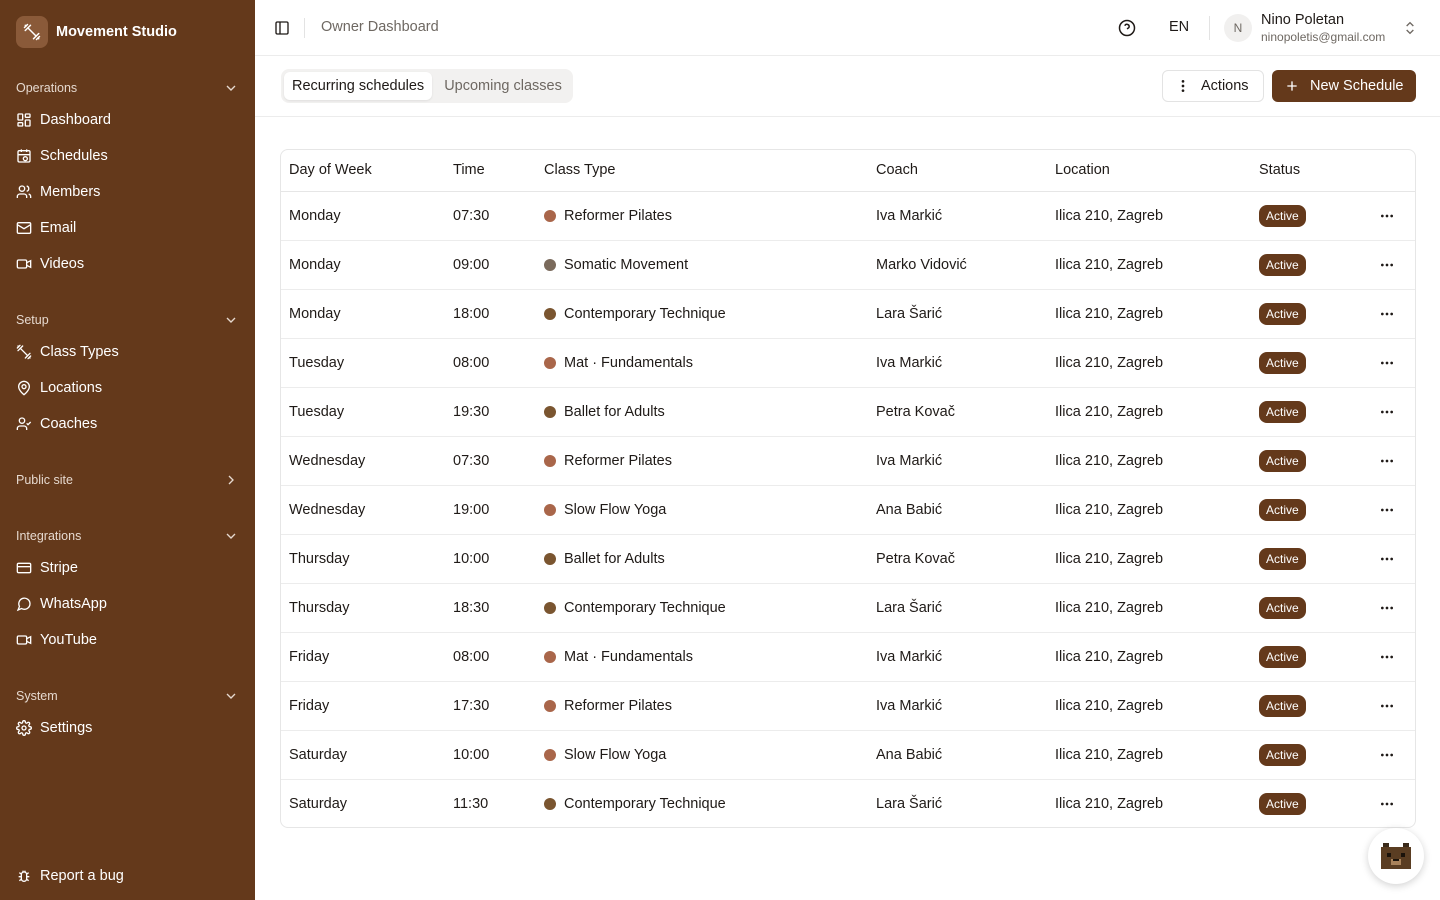 The image size is (1440, 900). What do you see at coordinates (24, 228) in the screenshot?
I see `mail-icon` at bounding box center [24, 228].